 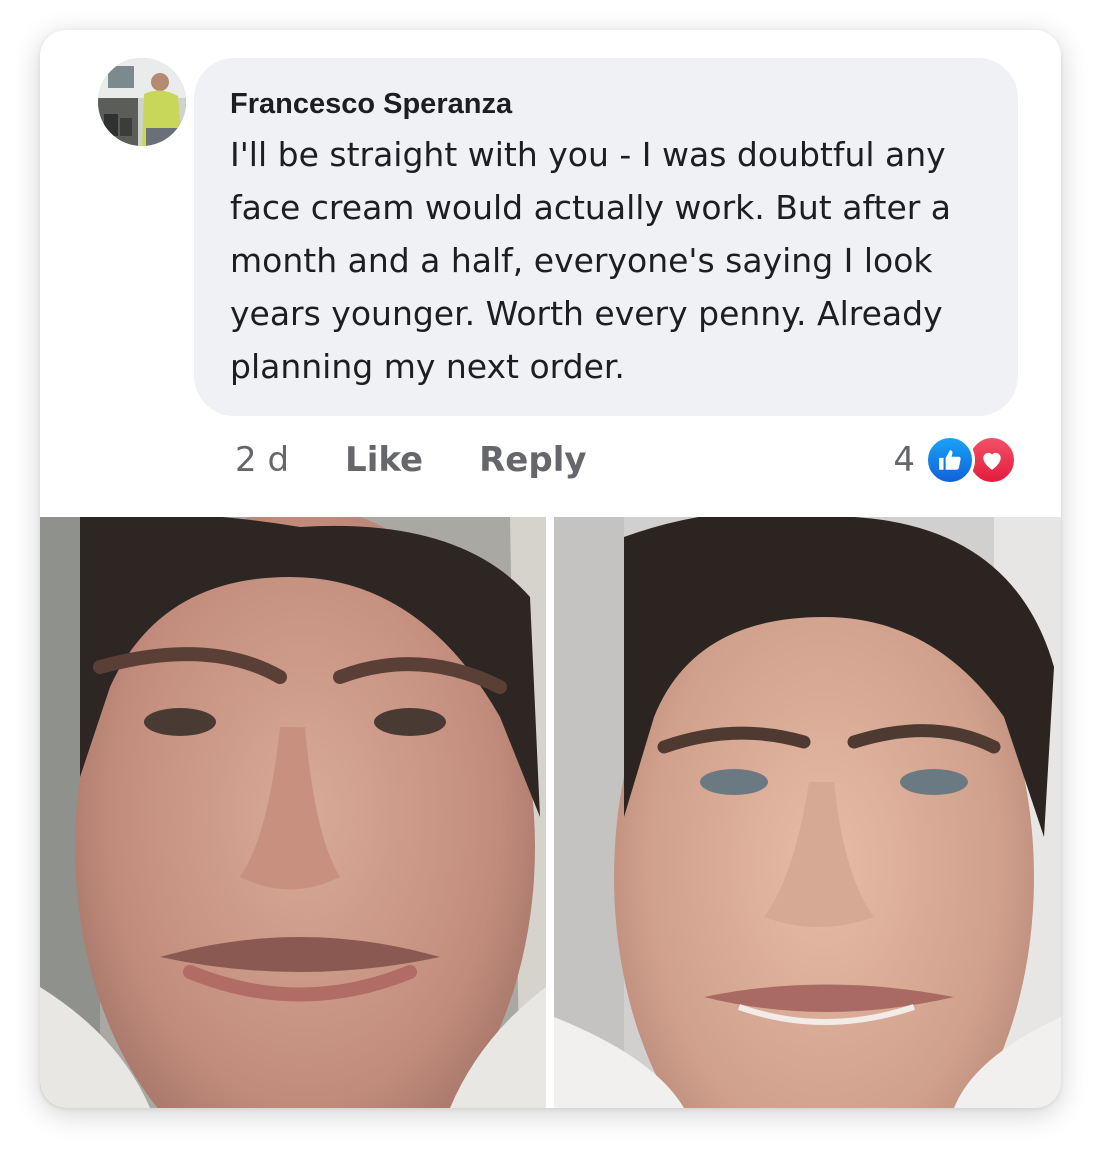 What do you see at coordinates (609, 104) in the screenshot?
I see `author-name: Francesco Speranza` at bounding box center [609, 104].